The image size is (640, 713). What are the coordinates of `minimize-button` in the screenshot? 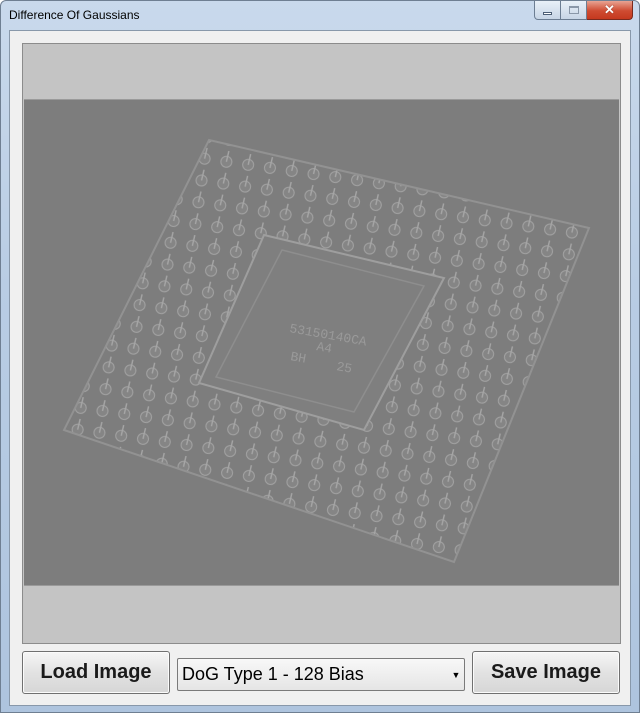 It's located at (547, 10).